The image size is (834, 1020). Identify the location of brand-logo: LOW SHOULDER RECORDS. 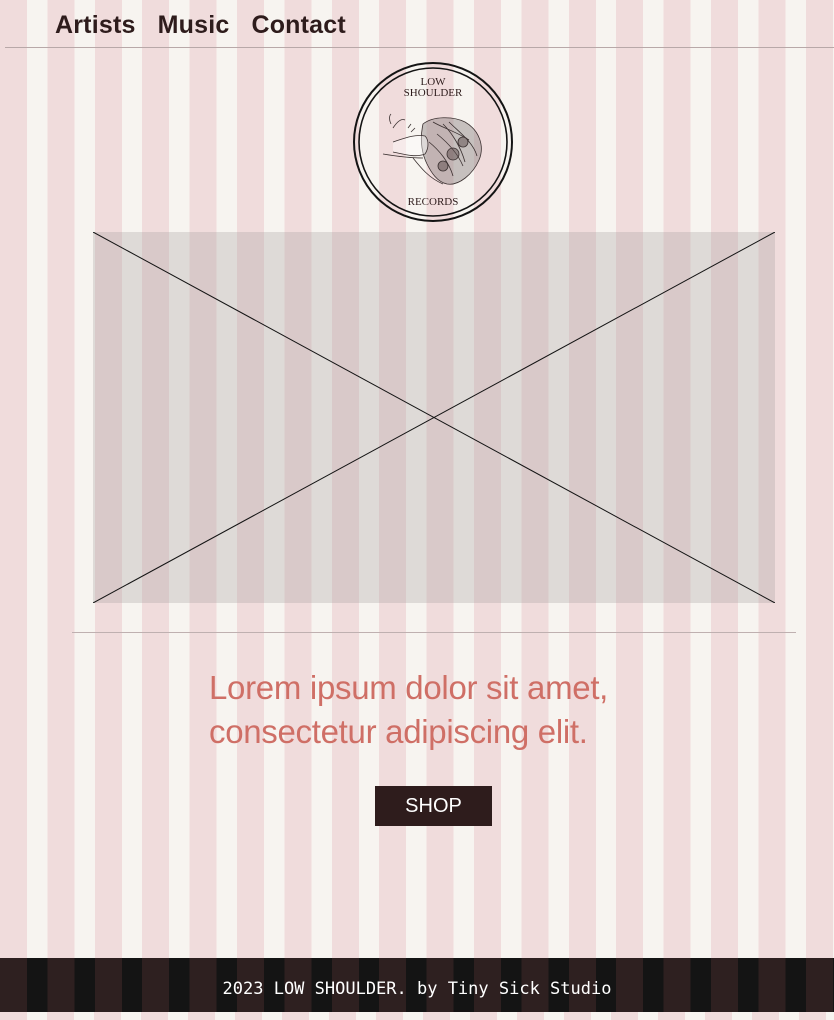
(433, 142).